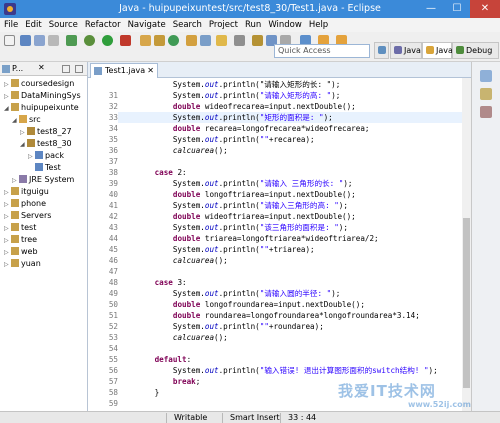  I want to click on tree-item: Test, so click(44, 168).